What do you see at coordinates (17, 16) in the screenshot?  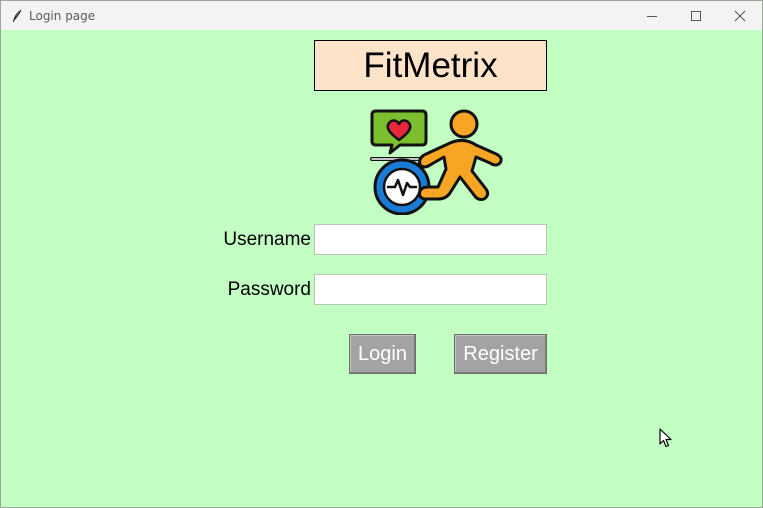 I see `feather-icon` at bounding box center [17, 16].